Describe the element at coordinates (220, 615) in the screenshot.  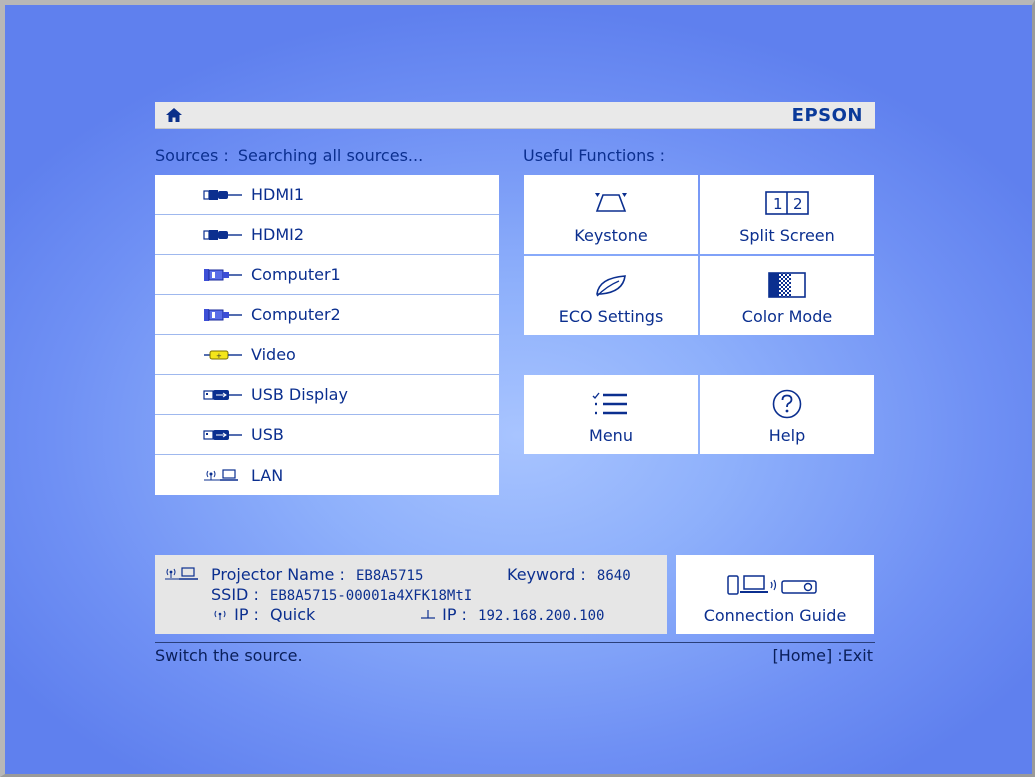
I see `wireless-icon` at that location.